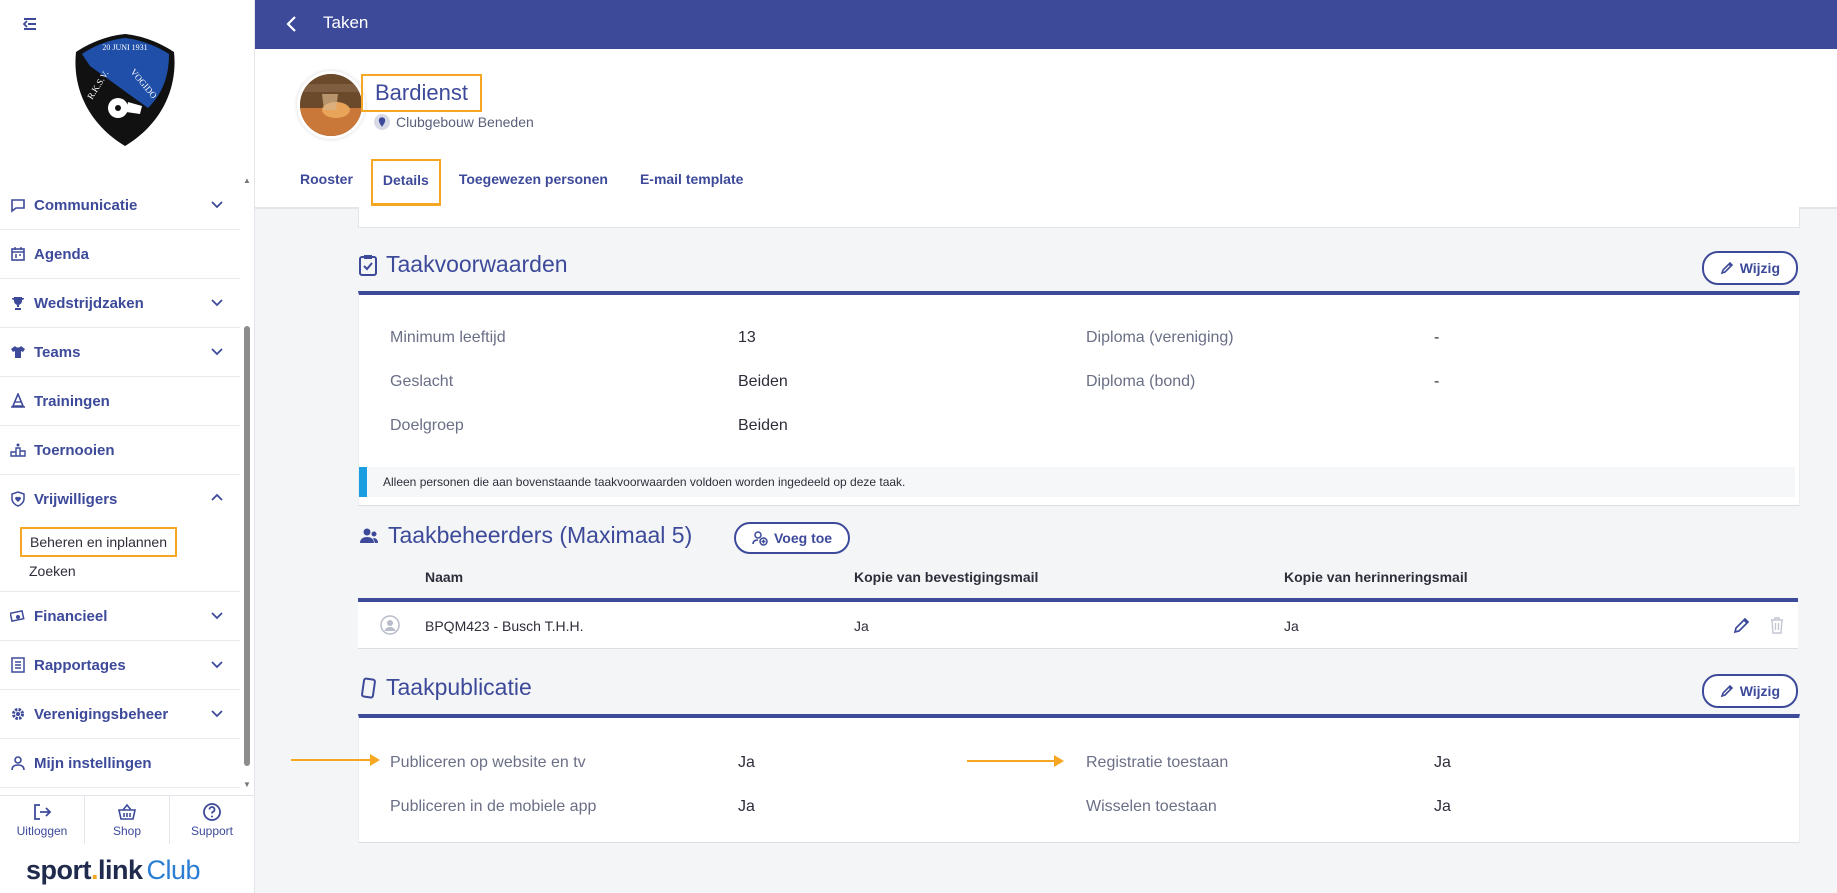  I want to click on club-logo: 20 JUNI 1931 R.K.S.V. VOGIDO, so click(125, 90).